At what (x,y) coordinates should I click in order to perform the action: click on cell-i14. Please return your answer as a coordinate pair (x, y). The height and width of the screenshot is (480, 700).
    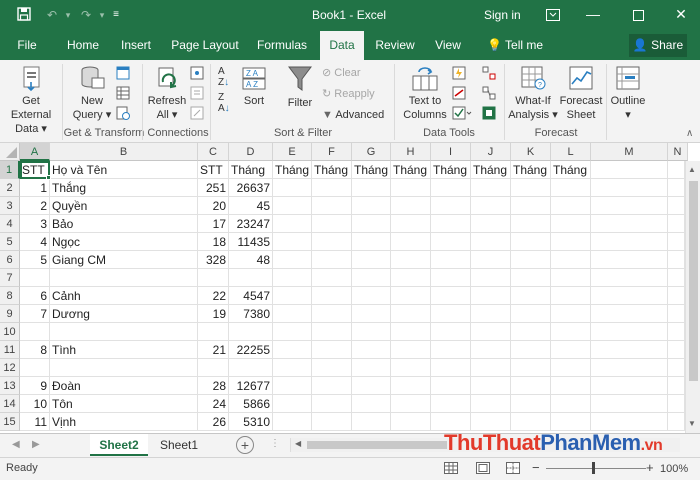
    Looking at the image, I should click on (451, 404).